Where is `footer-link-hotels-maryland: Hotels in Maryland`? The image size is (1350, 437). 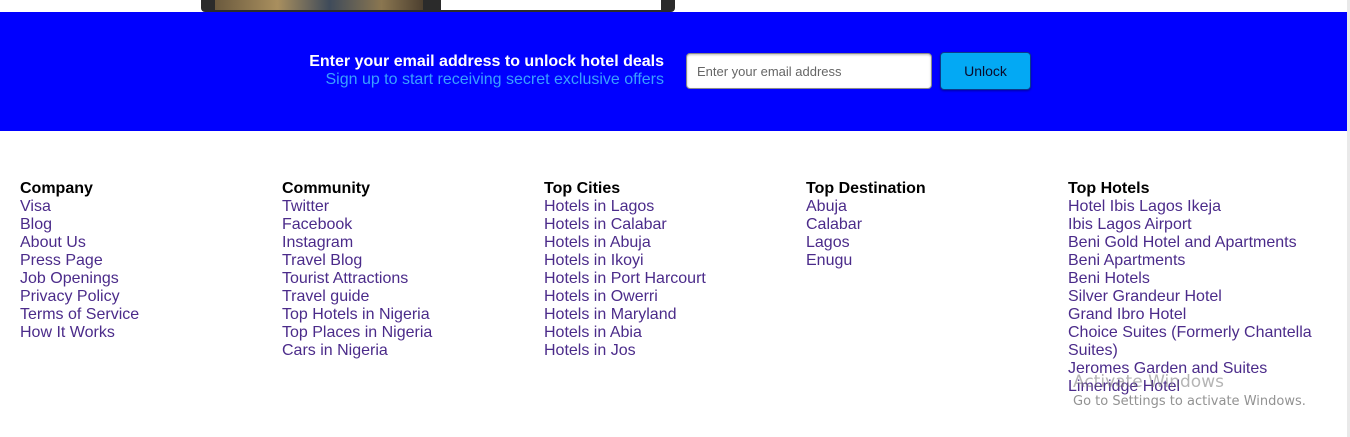
footer-link-hotels-maryland: Hotels in Maryland is located at coordinates (669, 315).